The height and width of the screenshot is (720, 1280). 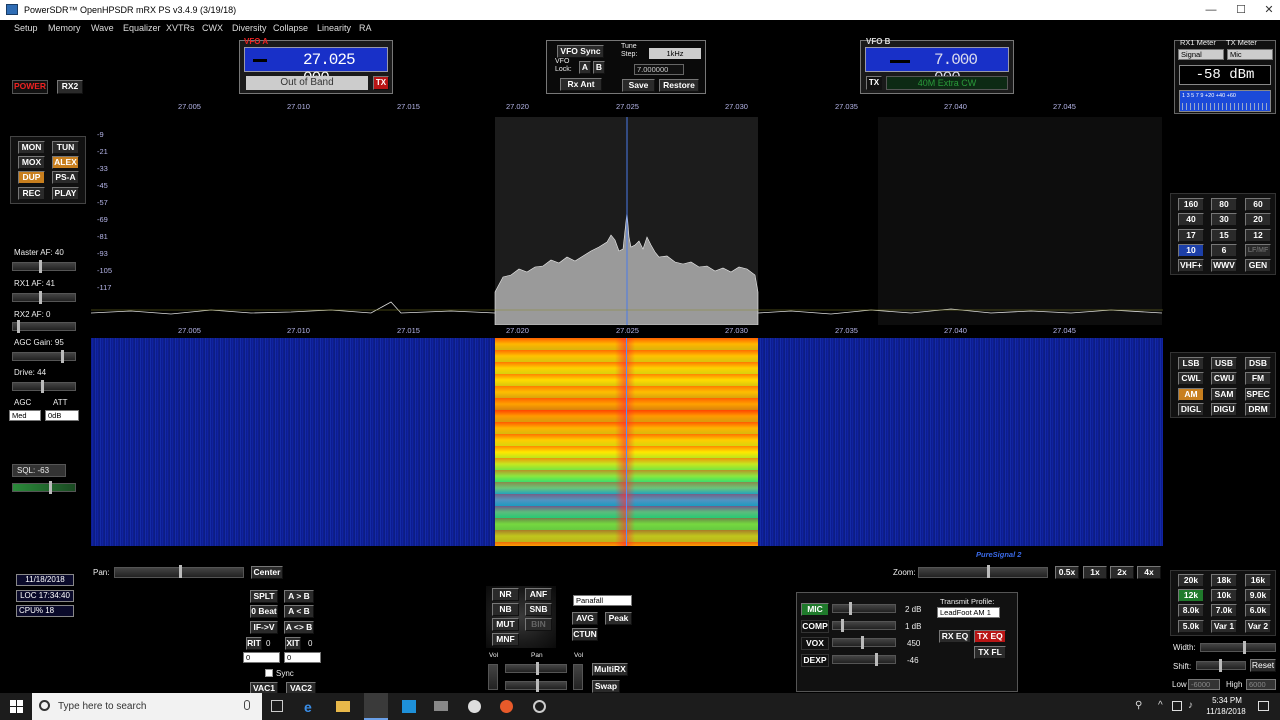 I want to click on menu-linearity: Linearity, so click(x=334, y=28).